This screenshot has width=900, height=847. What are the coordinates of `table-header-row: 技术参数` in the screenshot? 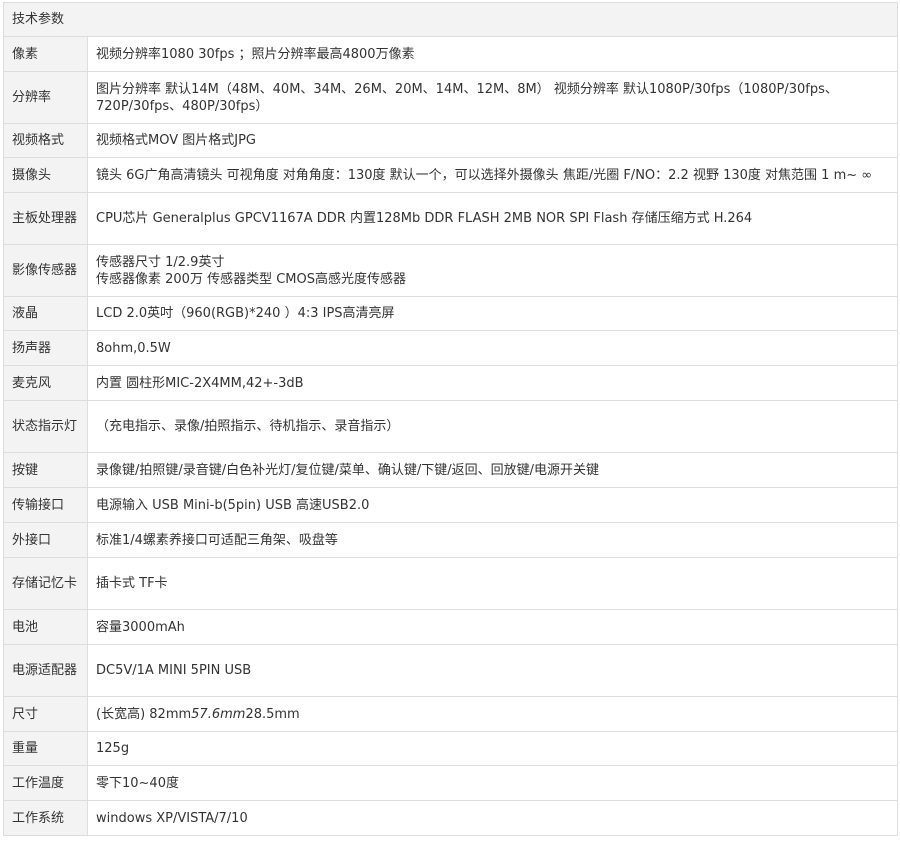 It's located at (450, 19).